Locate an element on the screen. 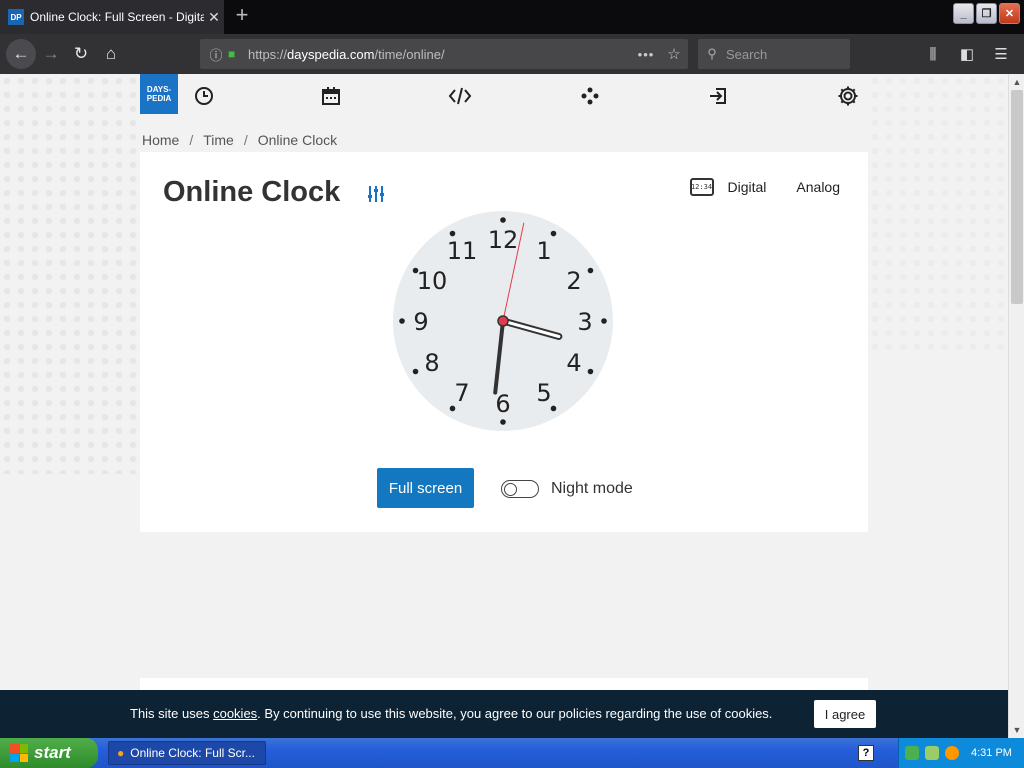  window-close-button: ✕ is located at coordinates (1009, 13).